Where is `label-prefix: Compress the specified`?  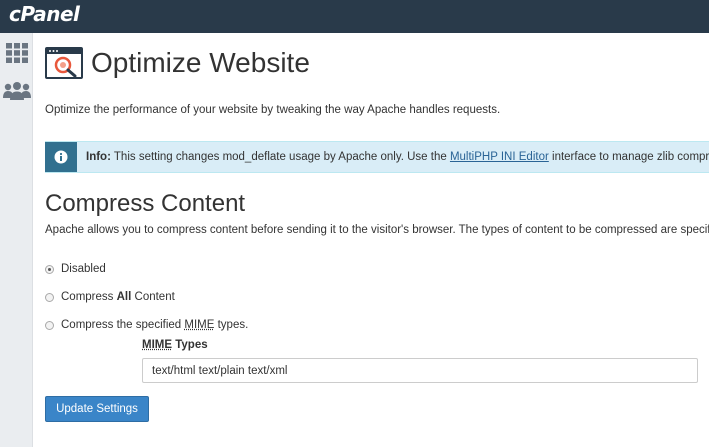 label-prefix: Compress the specified is located at coordinates (123, 325).